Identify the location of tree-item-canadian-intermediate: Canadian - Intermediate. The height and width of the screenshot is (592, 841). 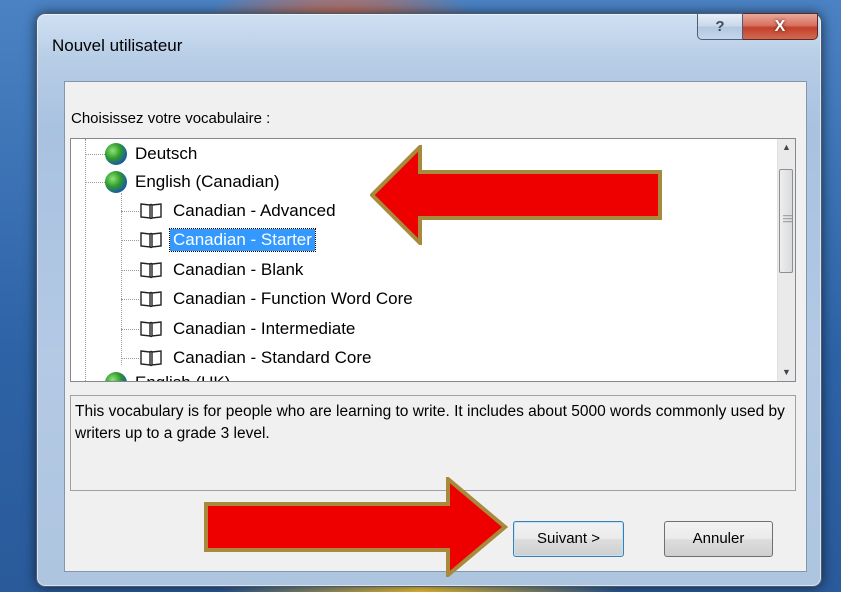
(248, 329).